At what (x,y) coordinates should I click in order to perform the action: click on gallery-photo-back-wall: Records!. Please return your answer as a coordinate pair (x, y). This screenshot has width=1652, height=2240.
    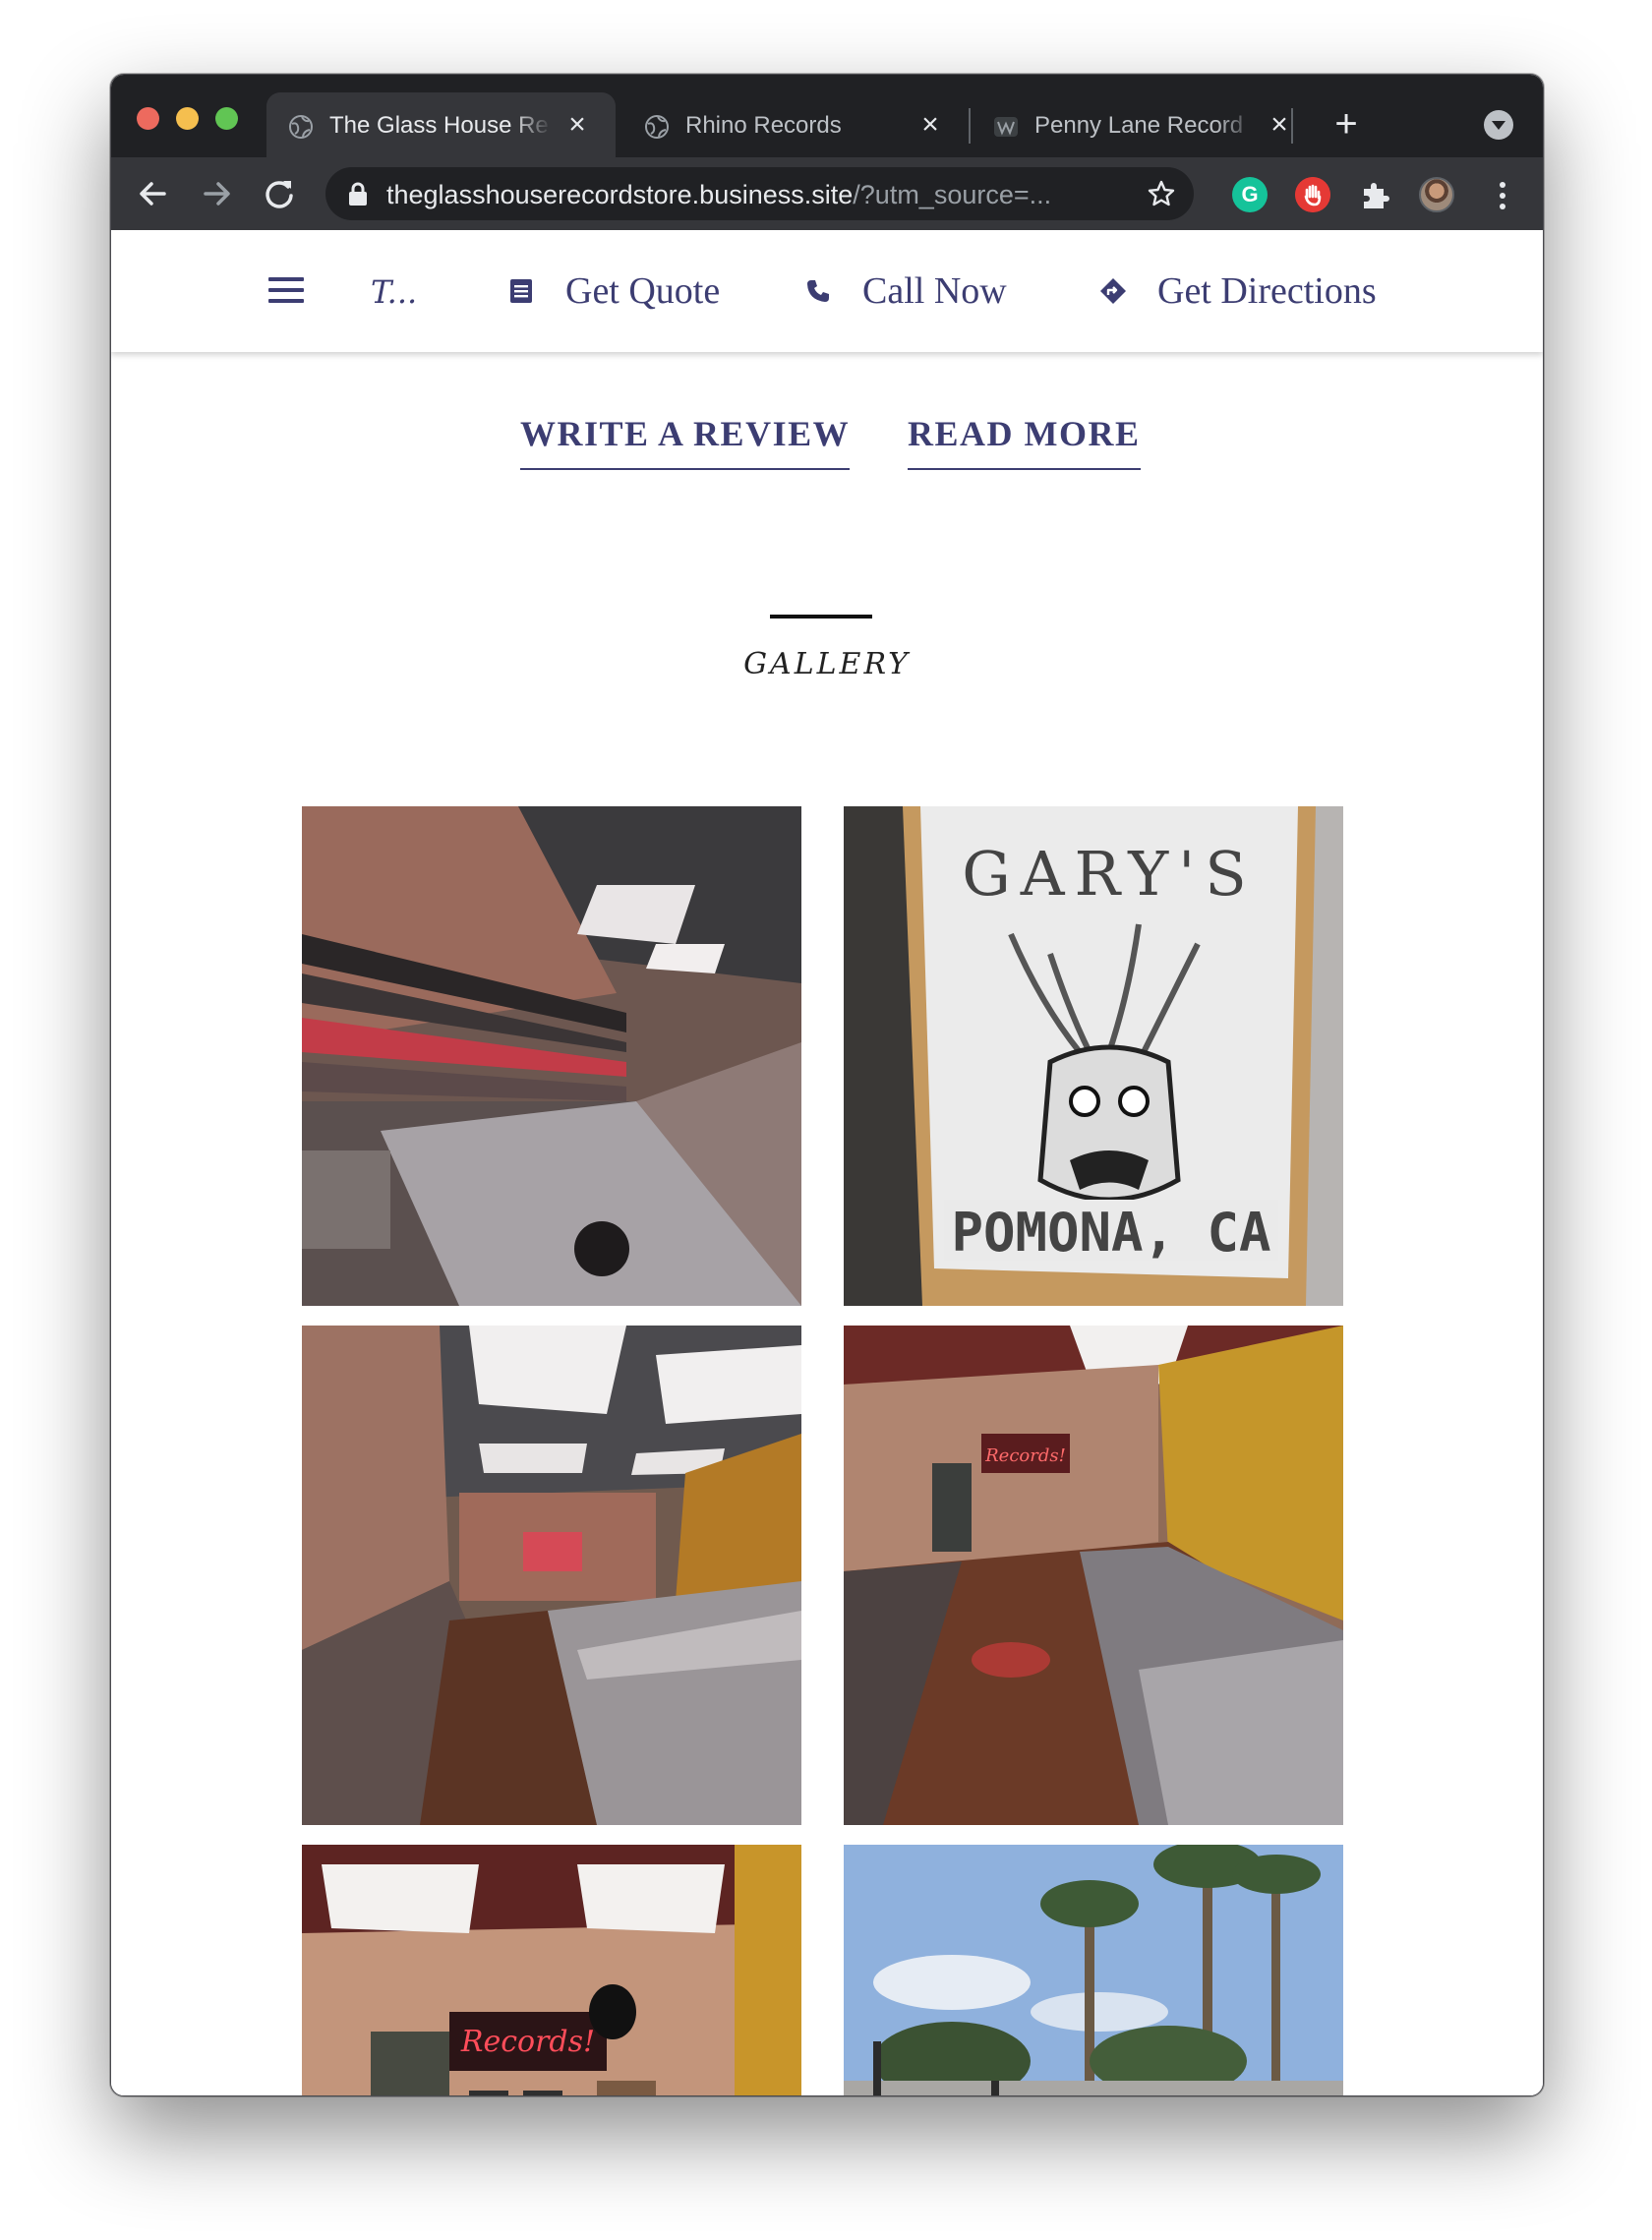
    Looking at the image, I should click on (1093, 1575).